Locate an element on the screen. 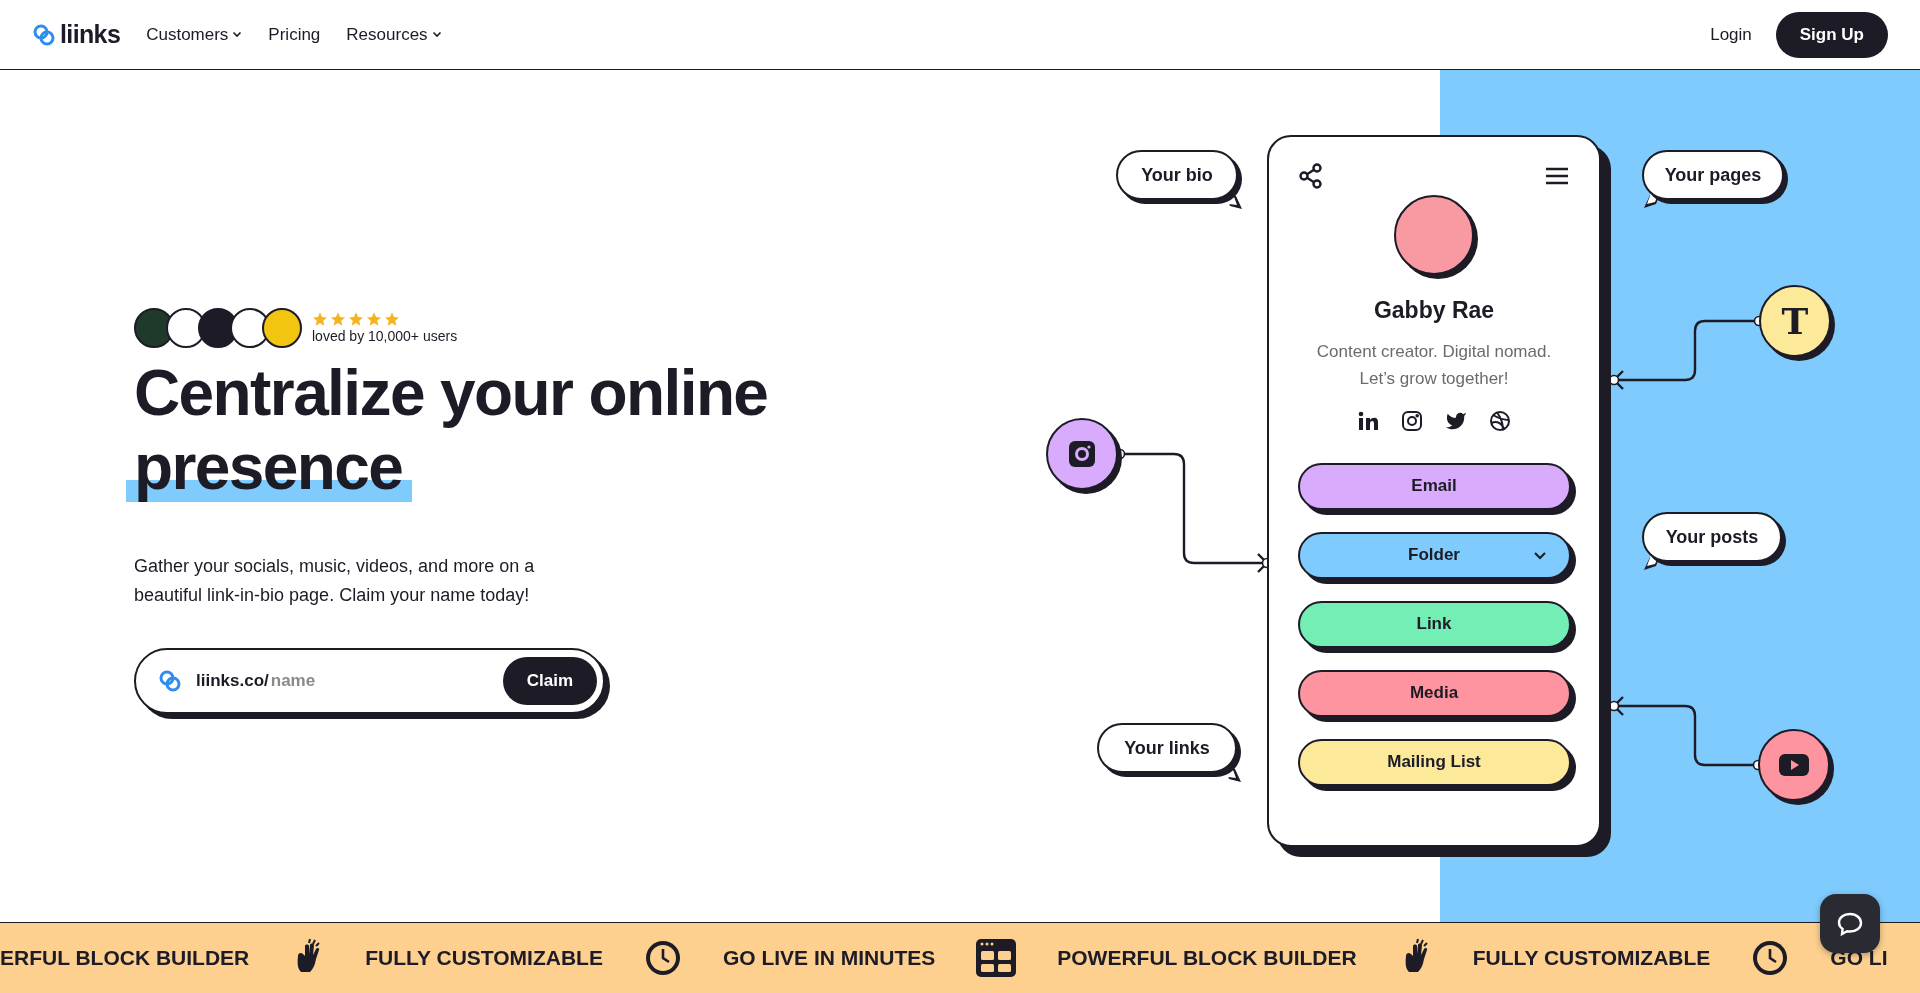  feature-label: GO LIVE IN MINUTES is located at coordinates (829, 958).